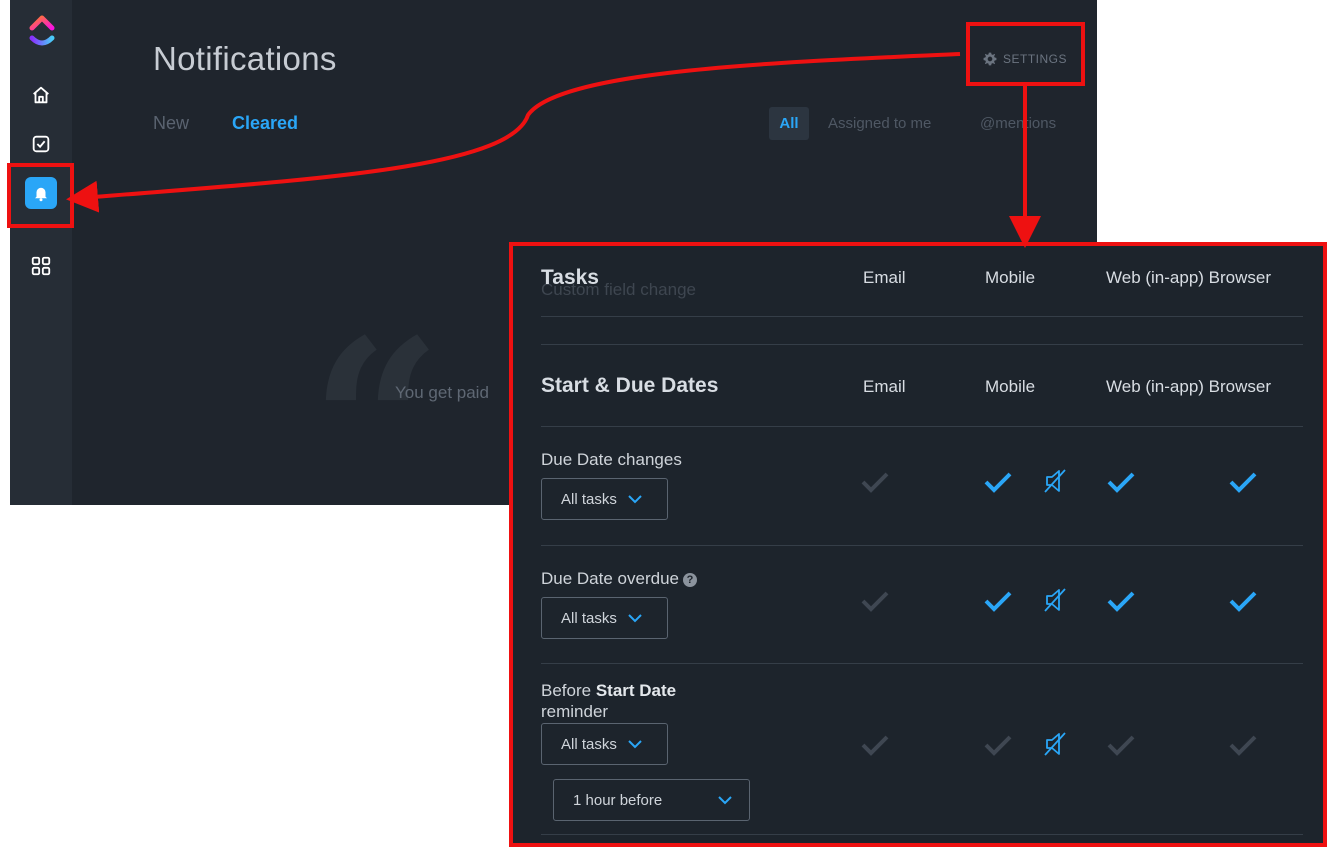 The width and height of the screenshot is (1327, 847). I want to click on row-label-due-date-overdue: Due Date overdue?, so click(619, 578).